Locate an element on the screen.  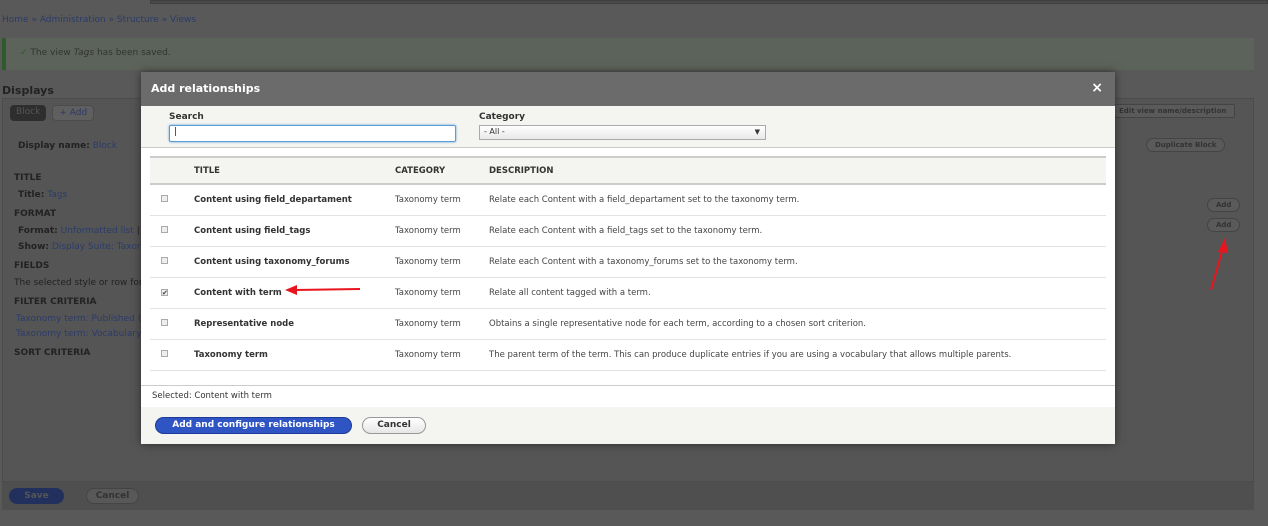
chevron-down-icon: ▼ is located at coordinates (757, 132).